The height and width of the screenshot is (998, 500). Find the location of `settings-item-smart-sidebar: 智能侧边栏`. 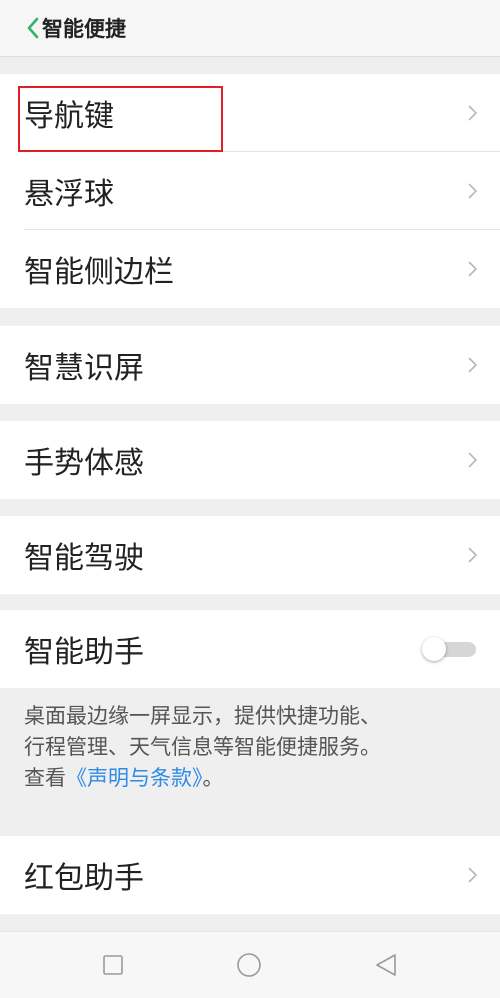

settings-item-smart-sidebar: 智能侧边栏 is located at coordinates (250, 269).